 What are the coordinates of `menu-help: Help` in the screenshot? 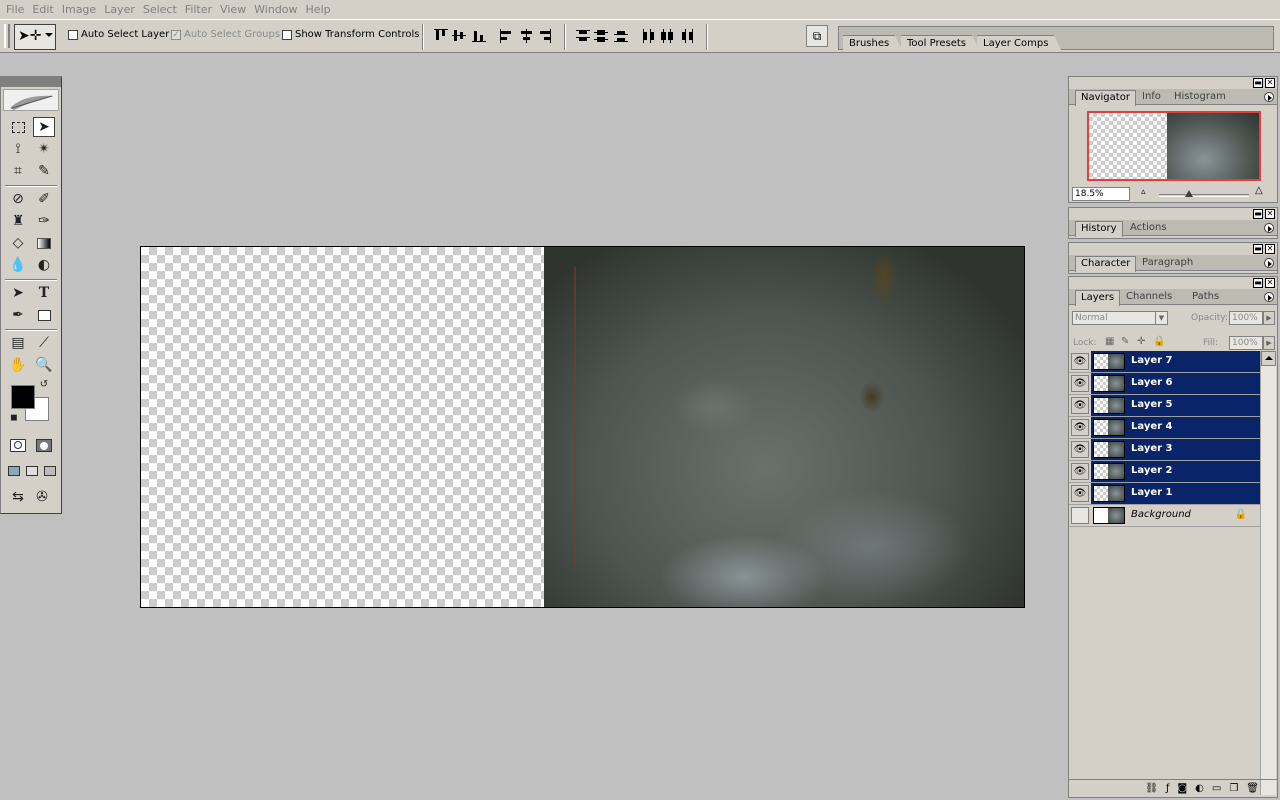 It's located at (318, 9).